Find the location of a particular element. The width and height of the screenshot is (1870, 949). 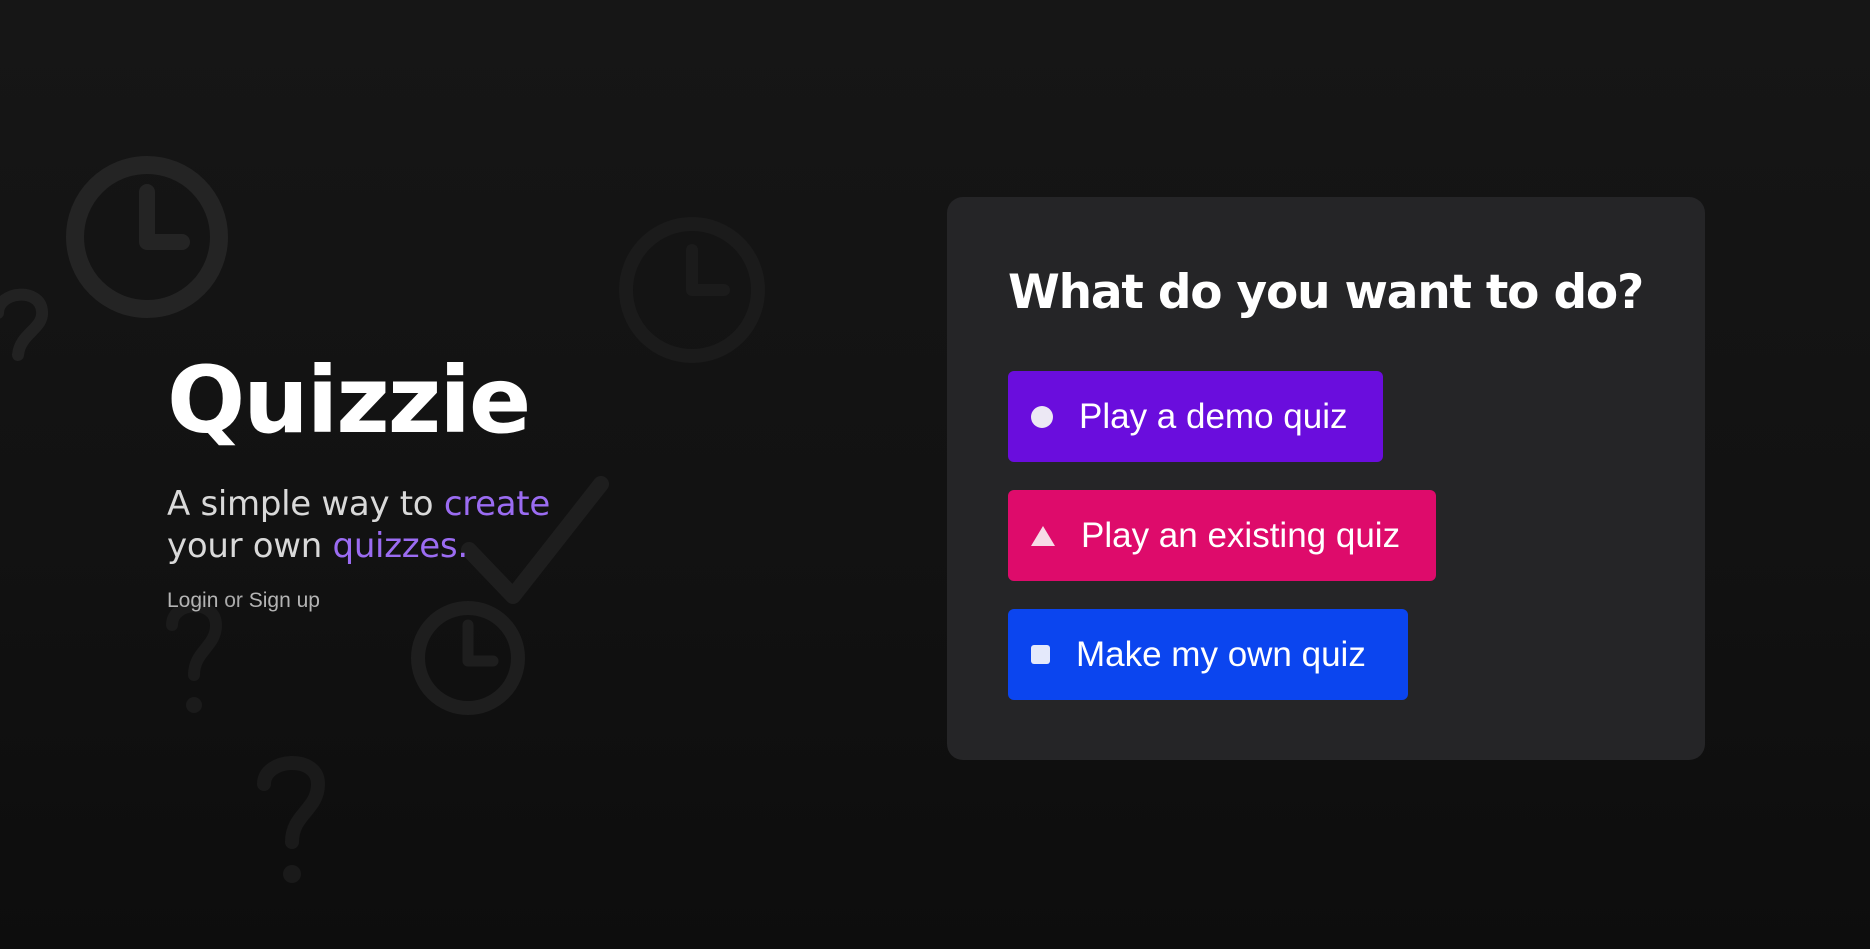

play-existing-quiz-button: Play an existing quiz is located at coordinates (1222, 535).